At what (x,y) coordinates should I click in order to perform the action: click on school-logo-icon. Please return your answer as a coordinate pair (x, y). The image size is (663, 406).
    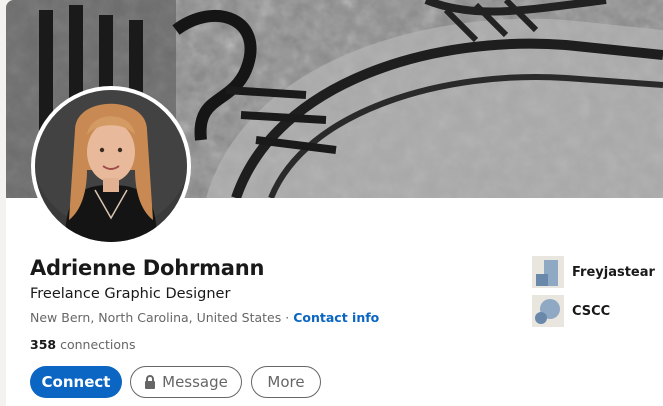
    Looking at the image, I should click on (548, 311).